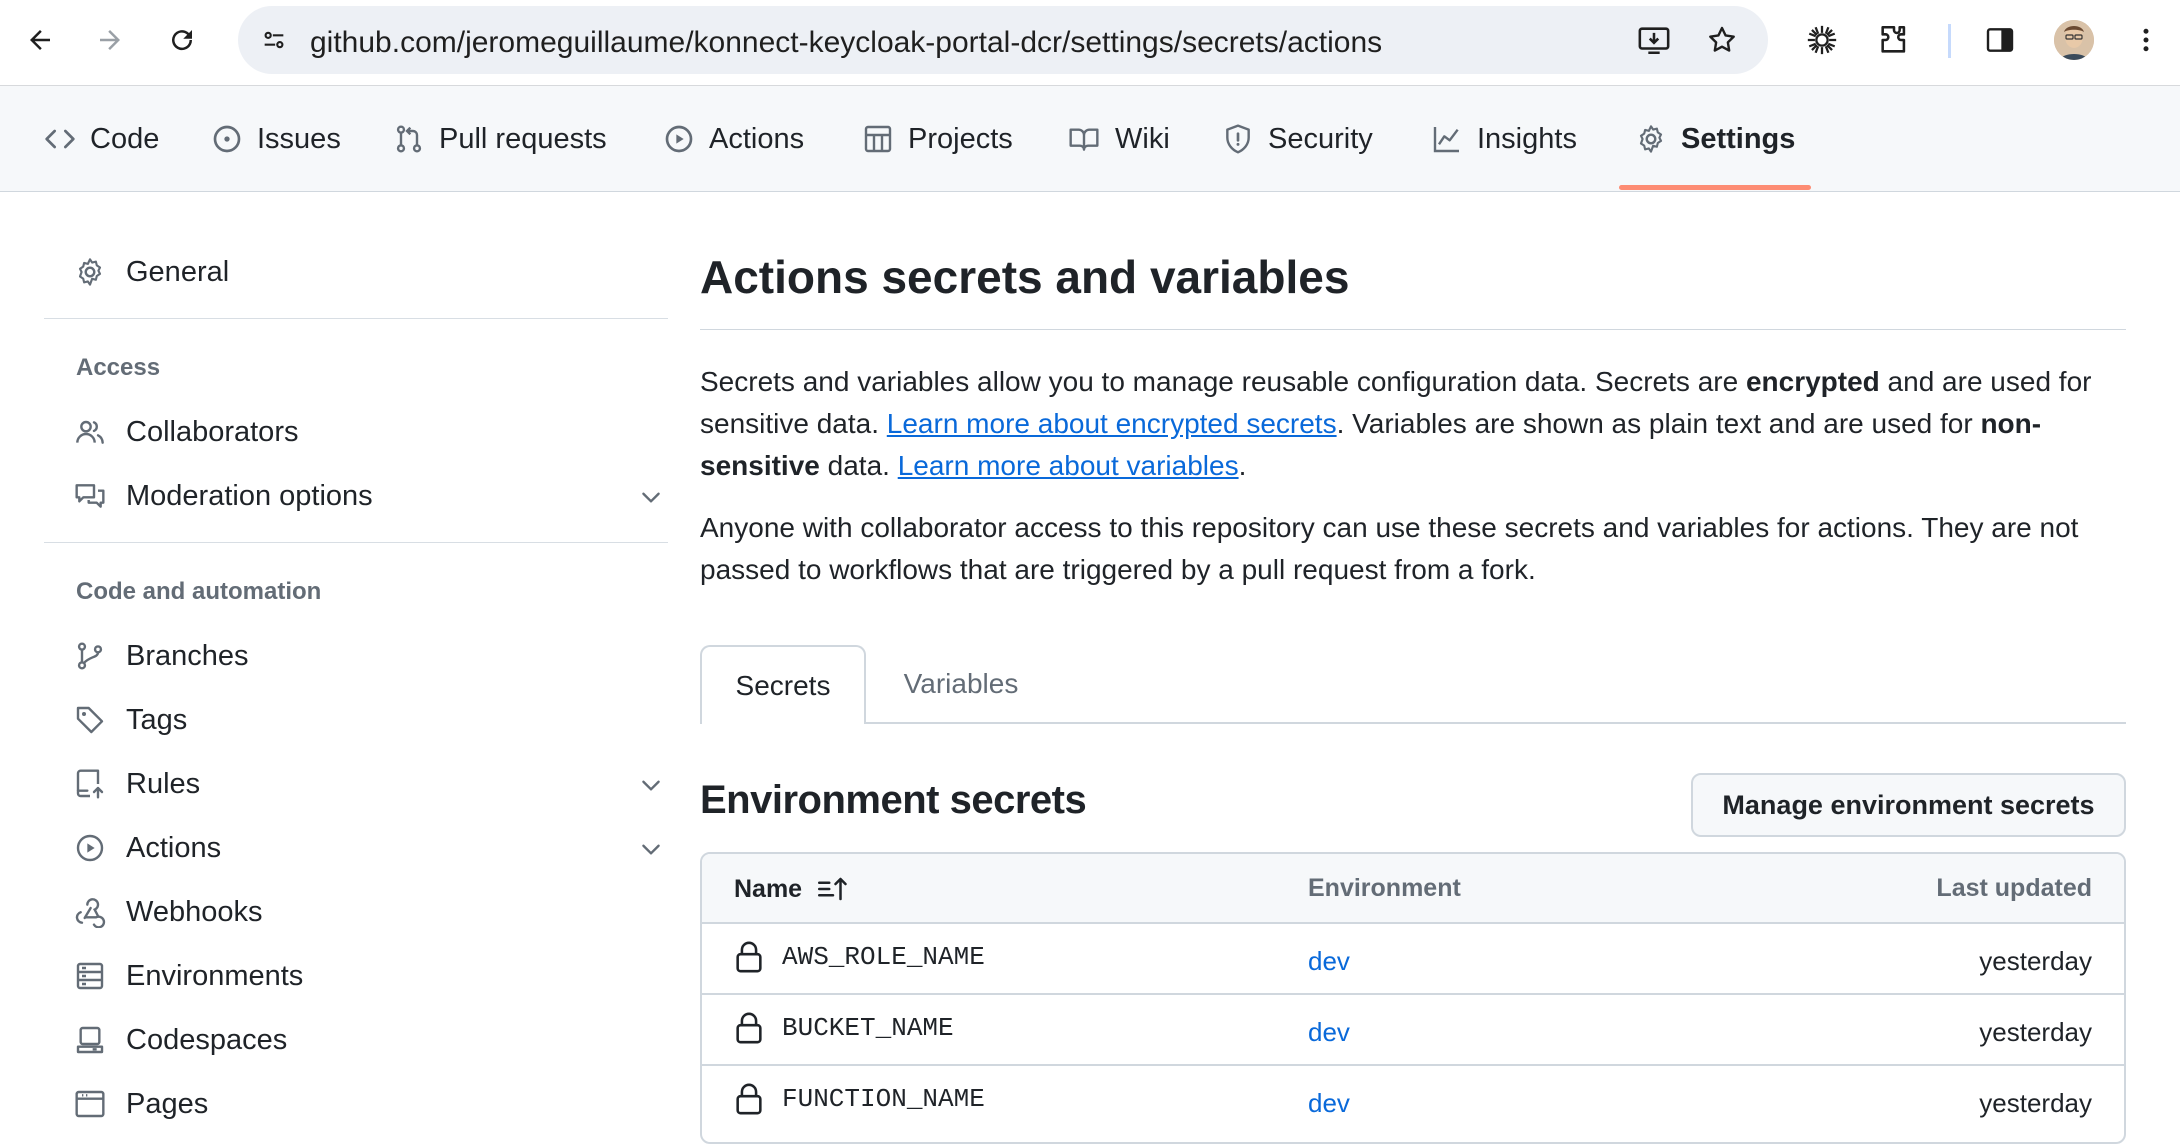 Image resolution: width=2180 pixels, height=1148 pixels. What do you see at coordinates (768, 888) in the screenshot?
I see `column-name-label: Name` at bounding box center [768, 888].